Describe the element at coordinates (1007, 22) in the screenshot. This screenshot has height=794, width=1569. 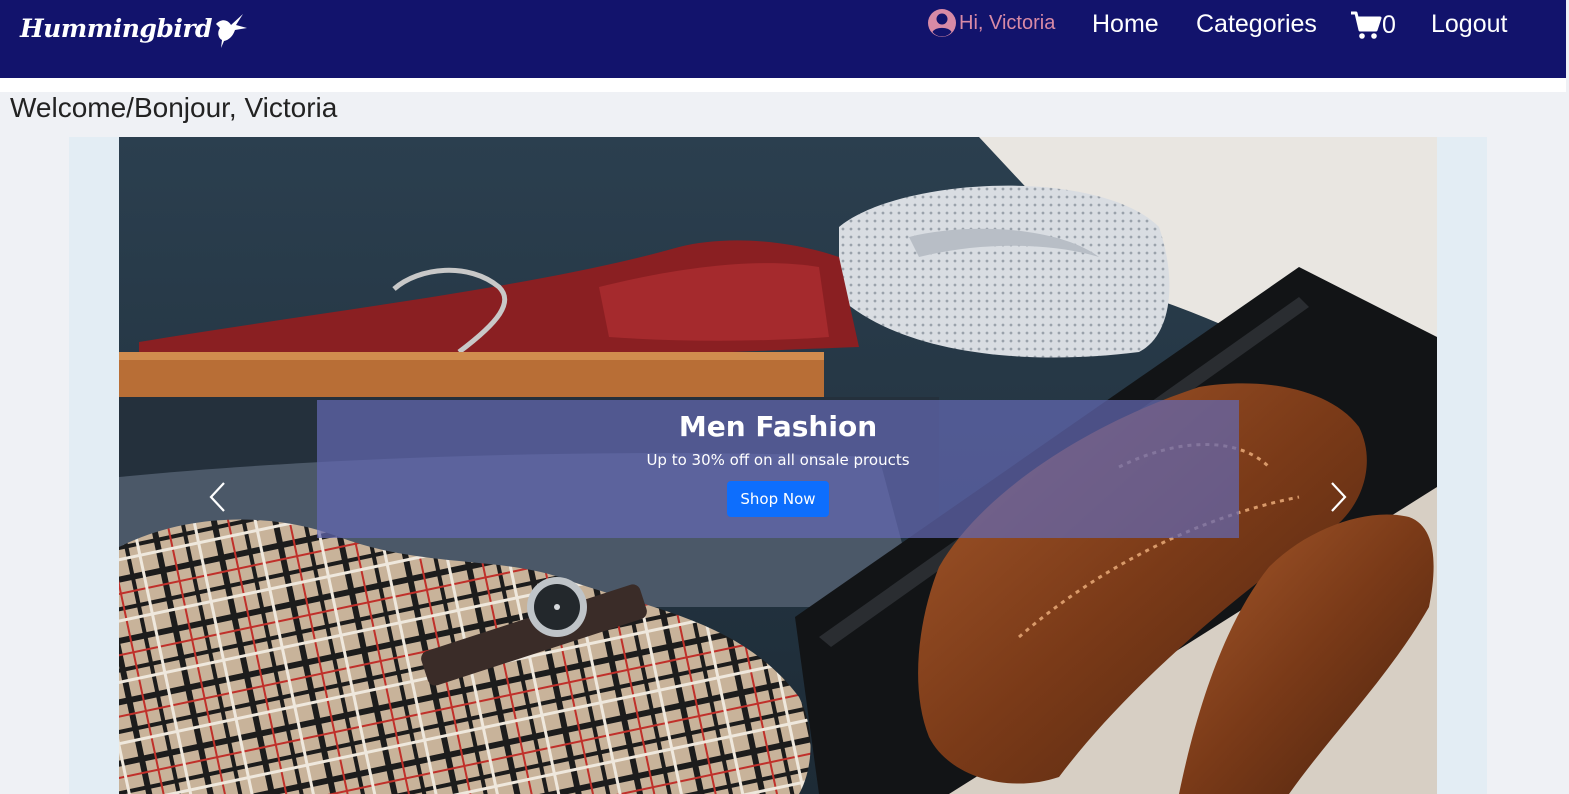
I see `greeting-text: Hi, Victoria` at that location.